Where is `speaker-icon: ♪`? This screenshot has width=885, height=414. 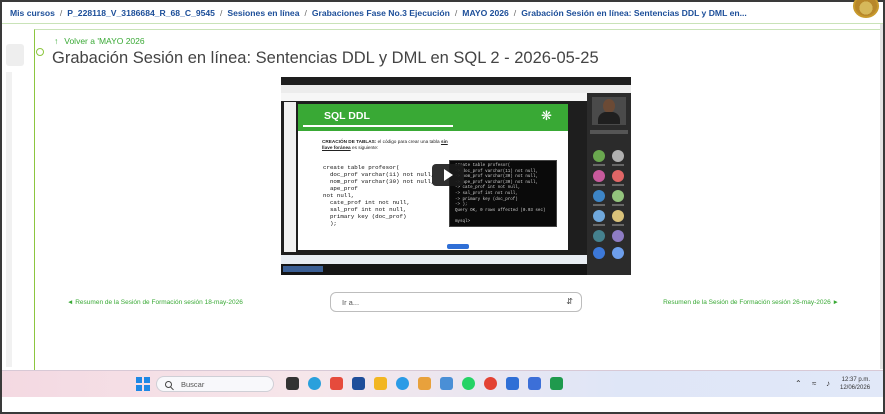 speaker-icon: ♪ is located at coordinates (828, 383).